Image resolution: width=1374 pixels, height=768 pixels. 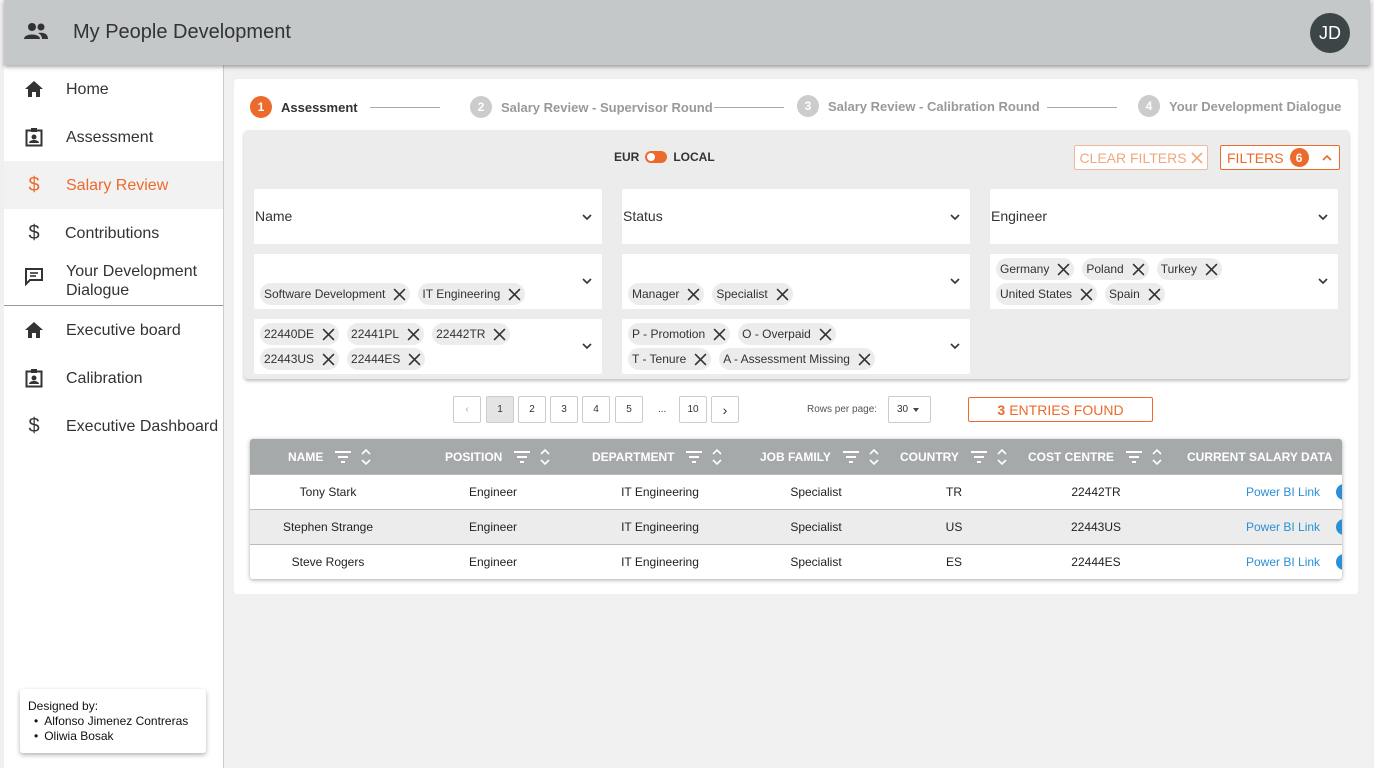 What do you see at coordinates (670, 359) in the screenshot?
I see `filter-chip: T - Tenure` at bounding box center [670, 359].